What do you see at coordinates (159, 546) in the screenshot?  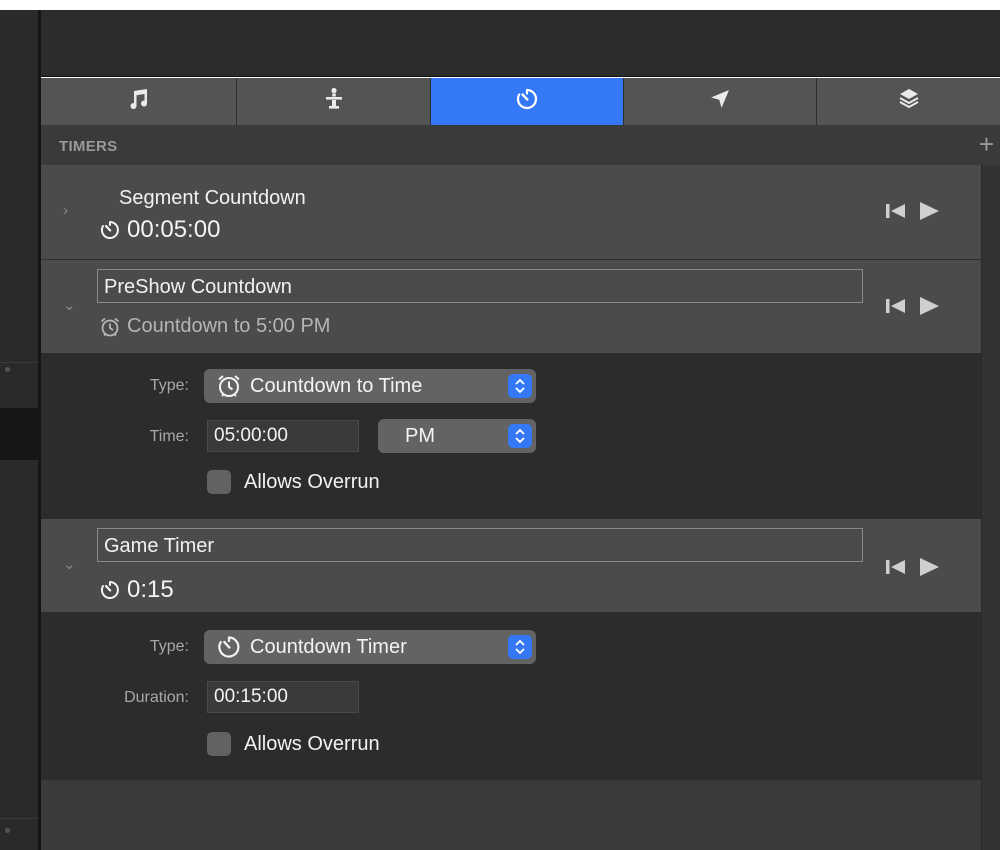 I see `timer-name: Game Timer` at bounding box center [159, 546].